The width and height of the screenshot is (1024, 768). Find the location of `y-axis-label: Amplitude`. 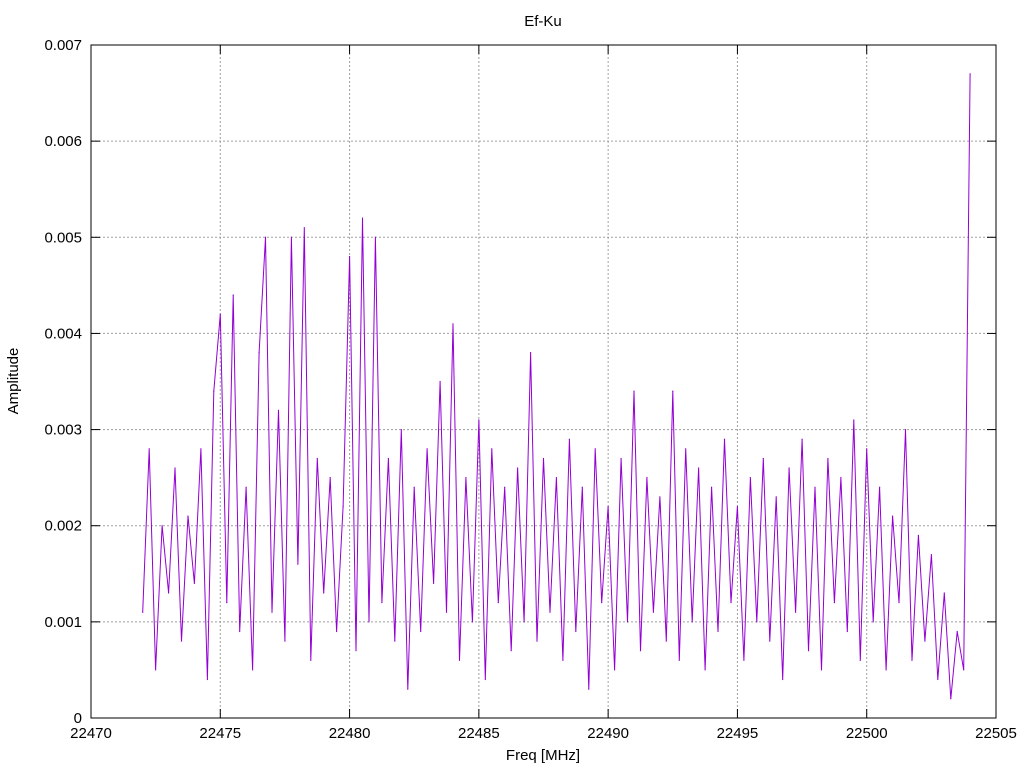

y-axis-label: Amplitude is located at coordinates (13, 381).